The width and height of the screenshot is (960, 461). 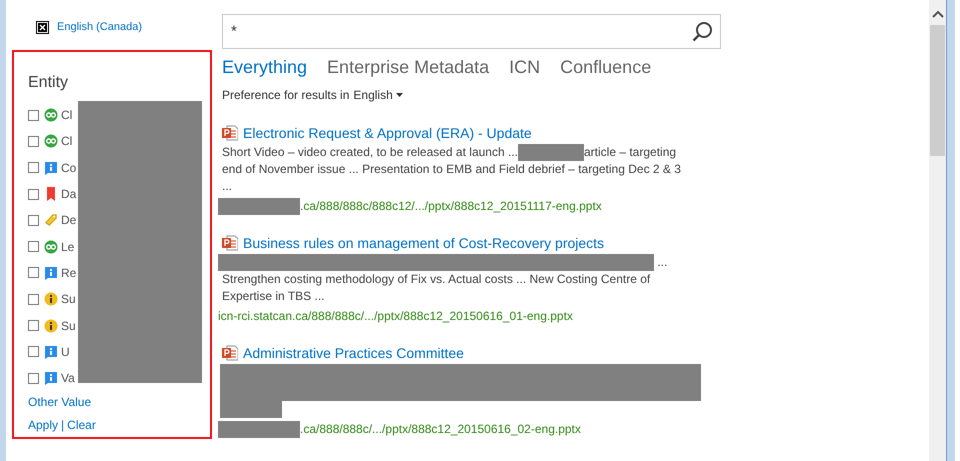 I want to click on refiner-option: De, so click(x=68, y=220).